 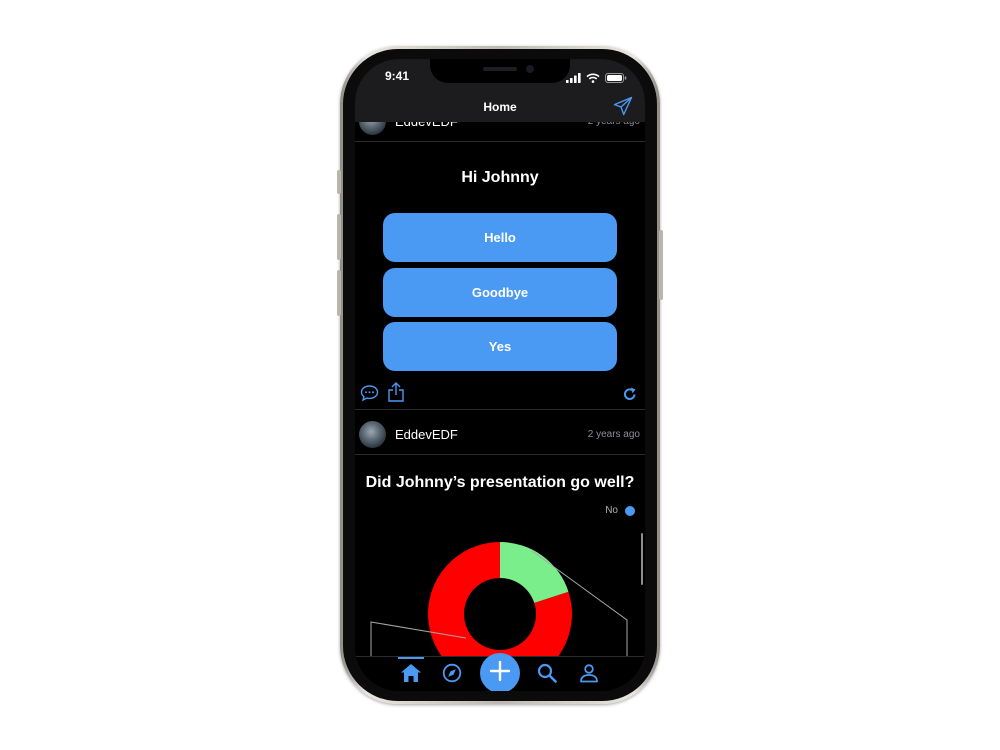 What do you see at coordinates (593, 79) in the screenshot?
I see `wifi-icon` at bounding box center [593, 79].